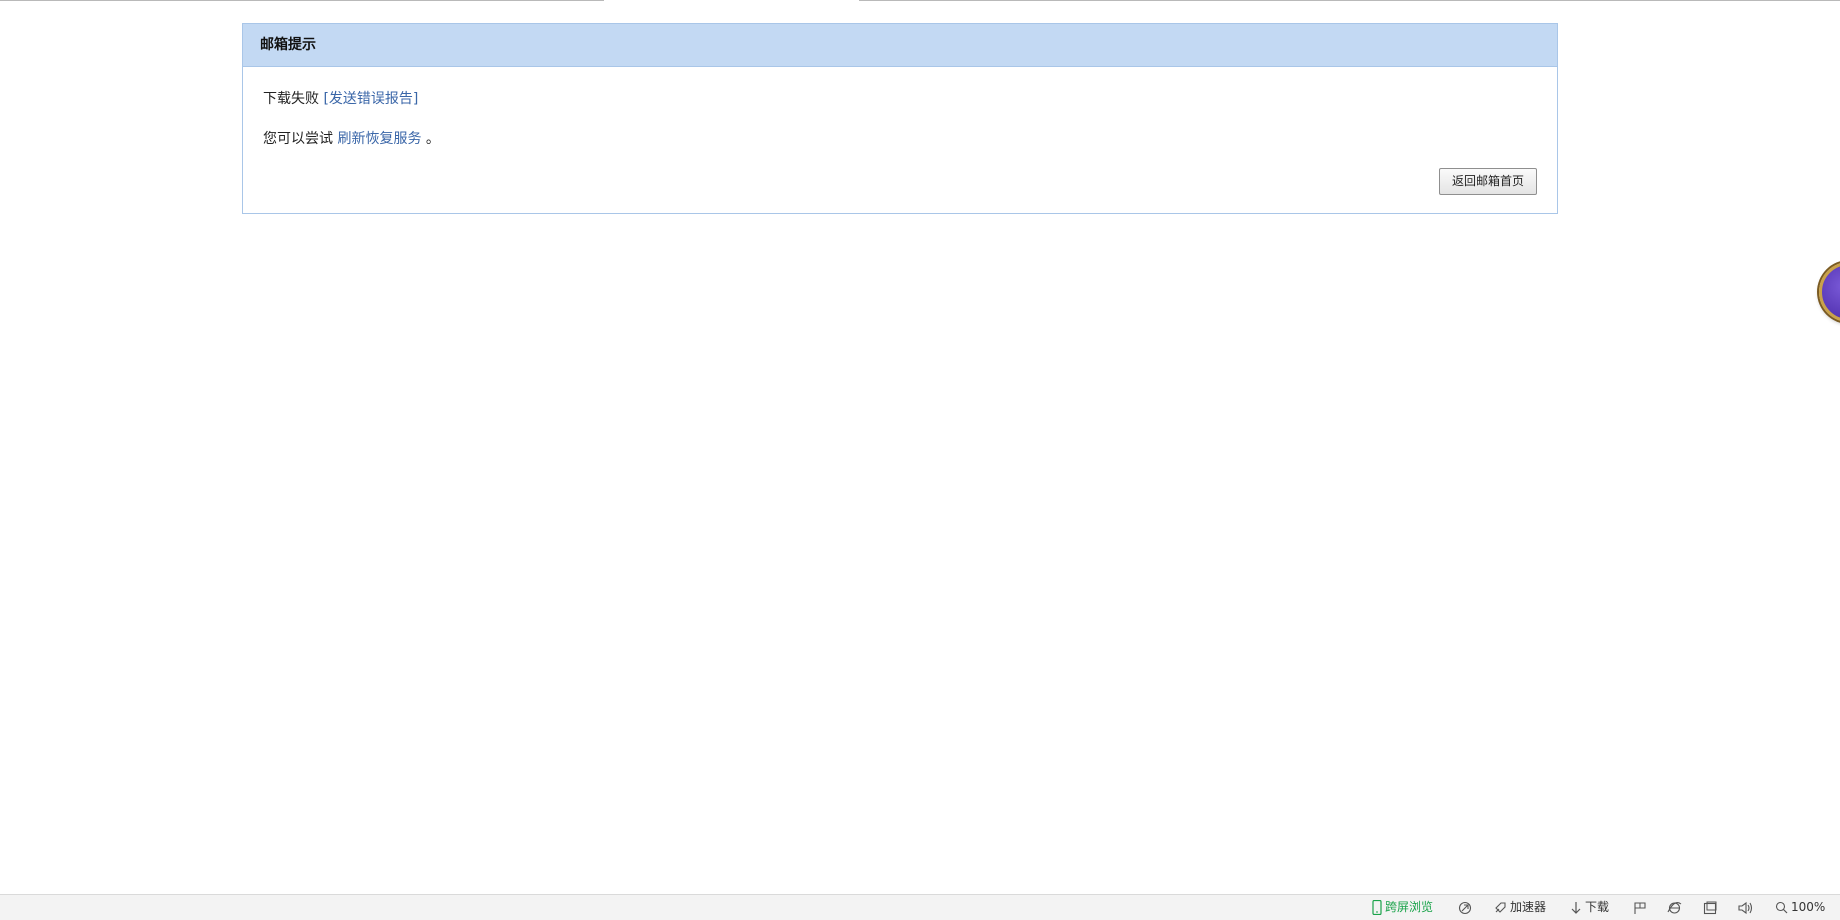  I want to click on broom-icon, so click(1465, 908).